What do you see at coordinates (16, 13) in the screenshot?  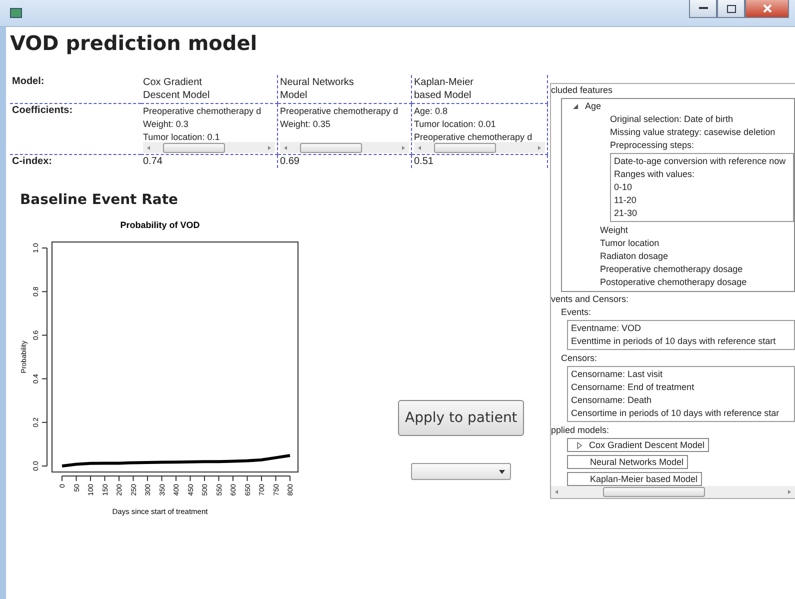 I see `app-icon` at bounding box center [16, 13].